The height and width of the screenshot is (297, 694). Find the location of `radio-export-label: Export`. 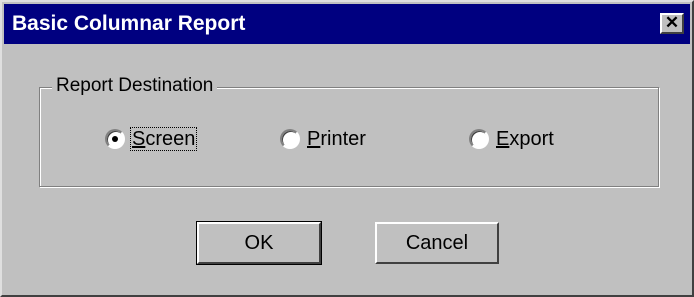

radio-export-label: Export is located at coordinates (525, 139).